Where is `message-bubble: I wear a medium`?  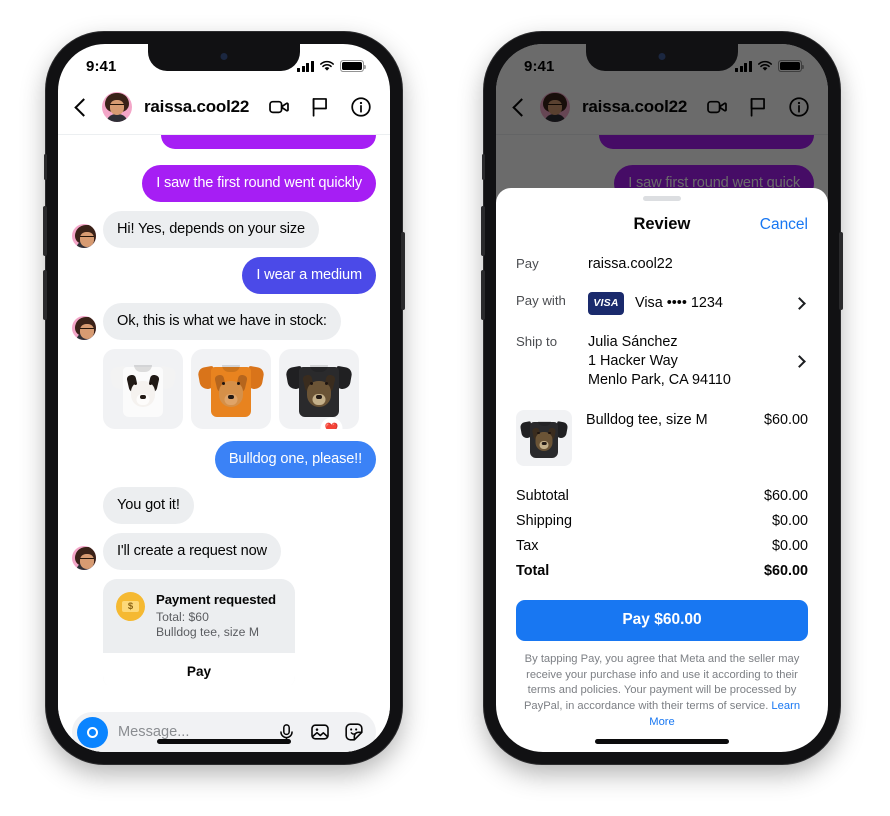 message-bubble: I wear a medium is located at coordinates (309, 275).